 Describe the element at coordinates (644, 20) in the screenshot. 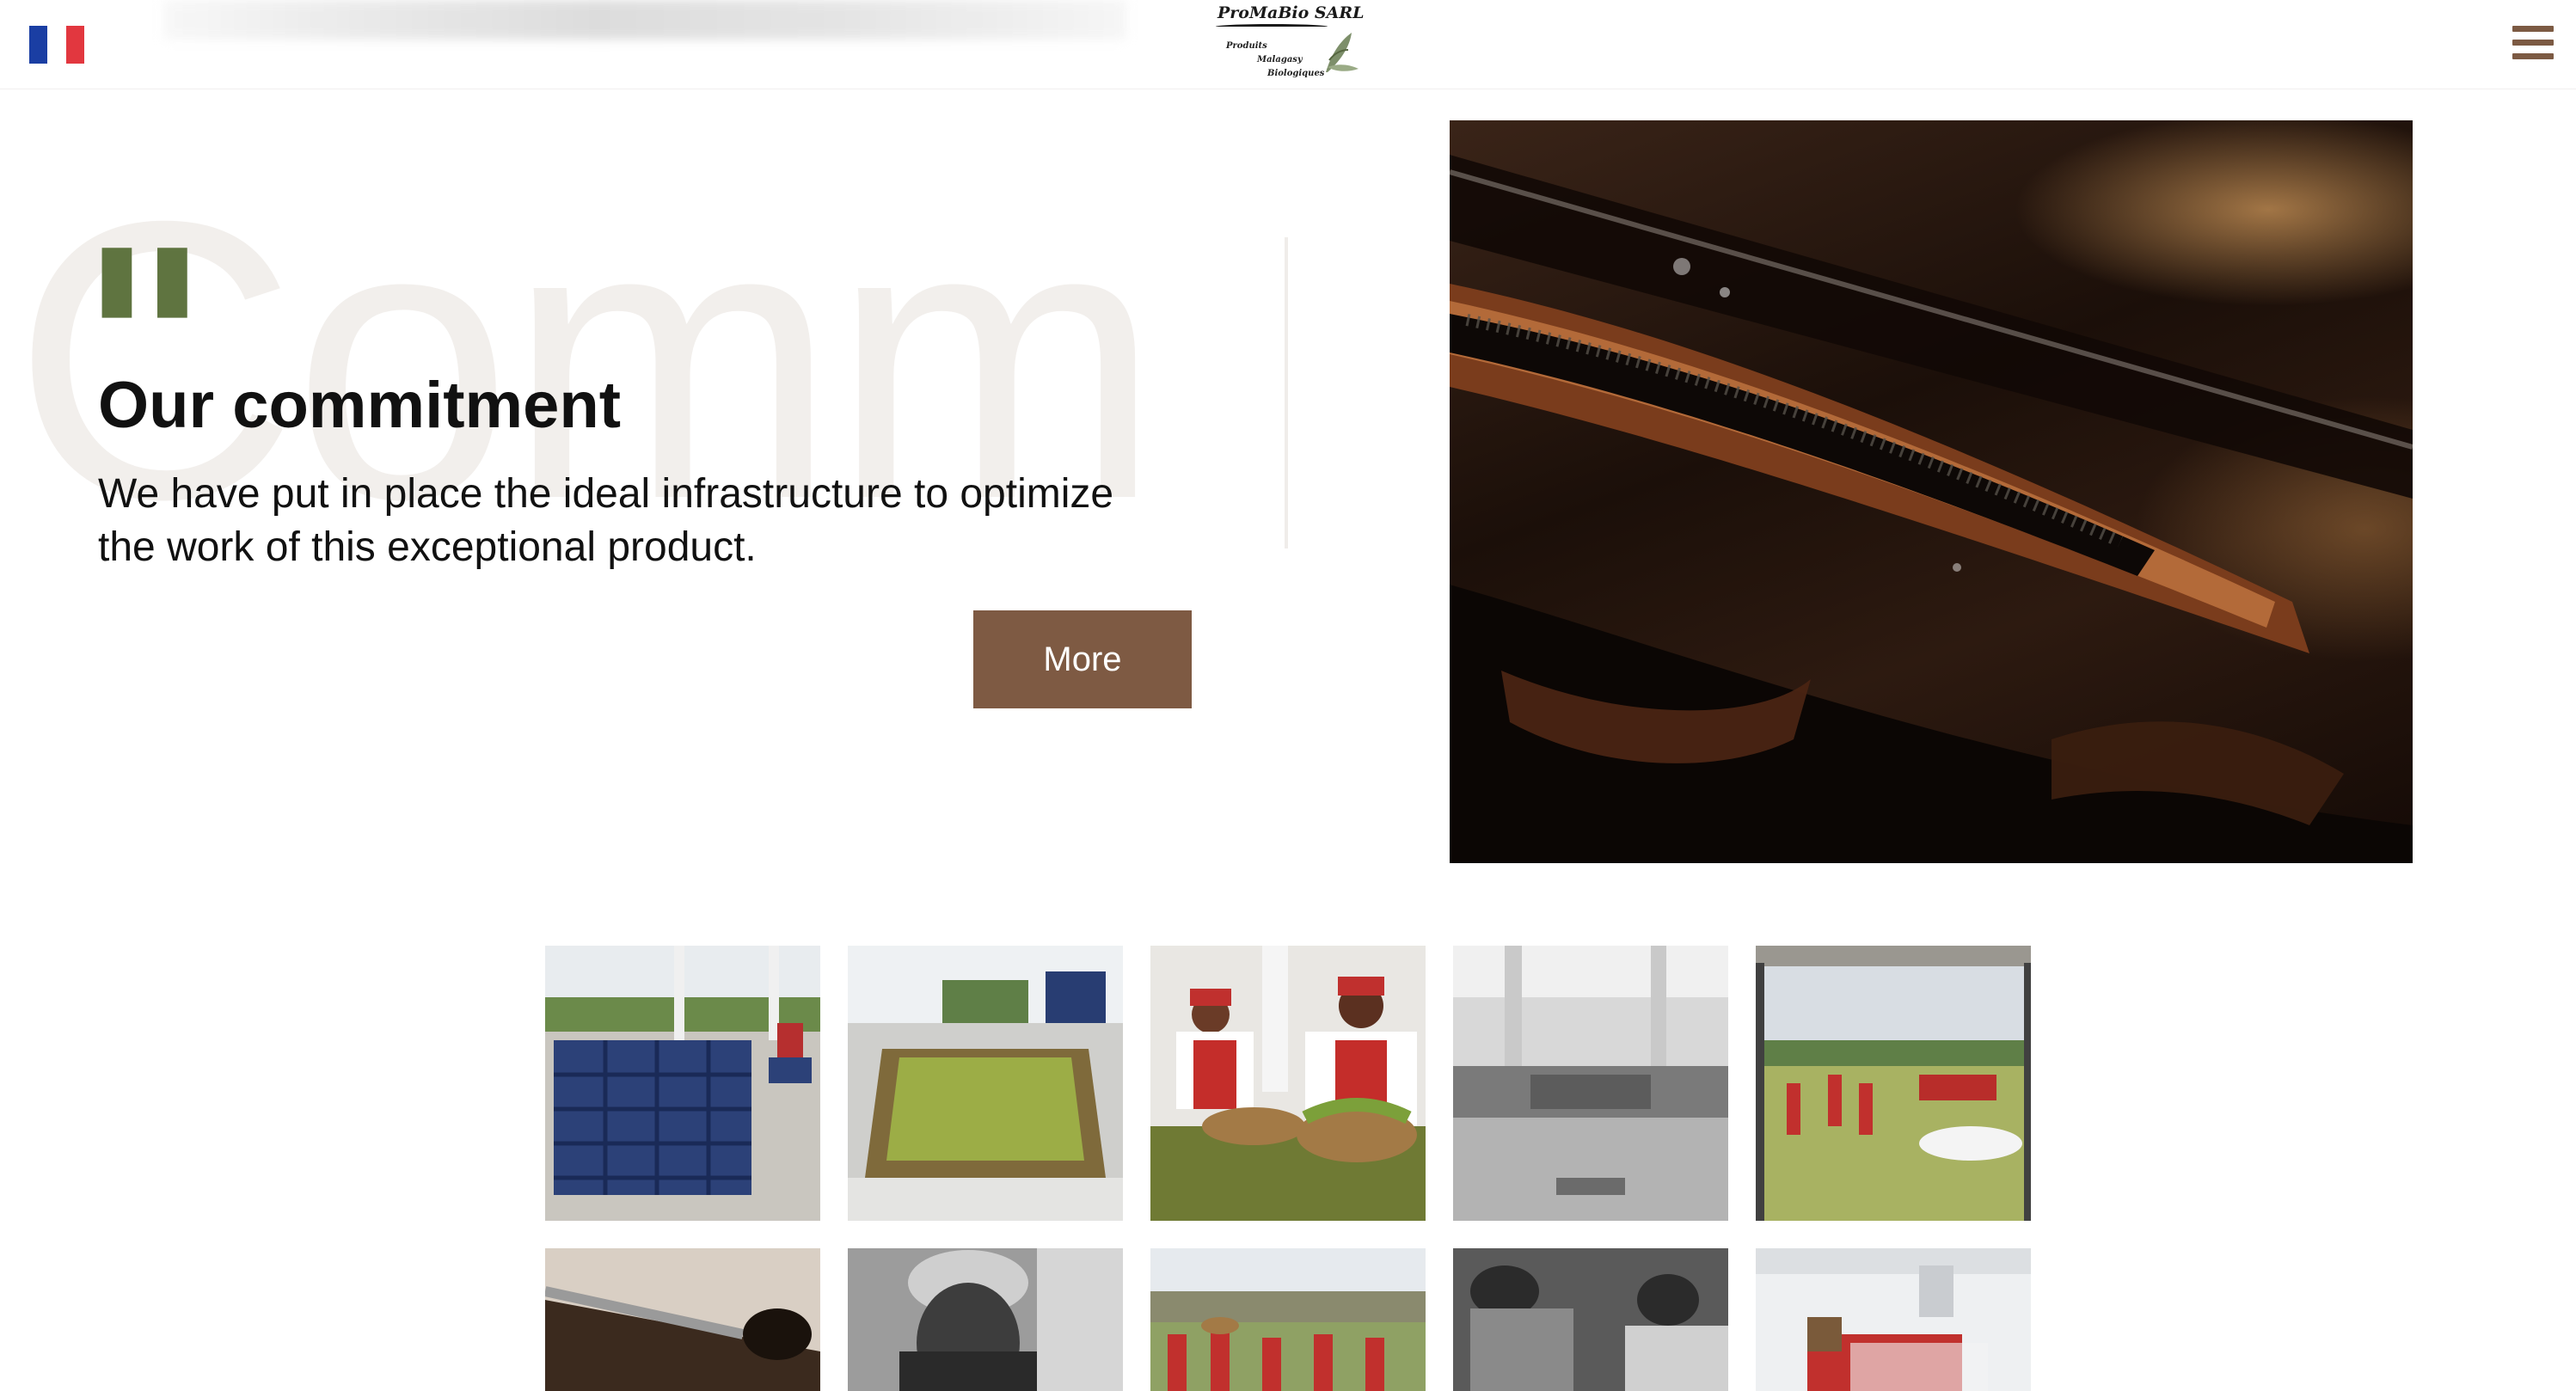

I see `blurred-banner` at that location.